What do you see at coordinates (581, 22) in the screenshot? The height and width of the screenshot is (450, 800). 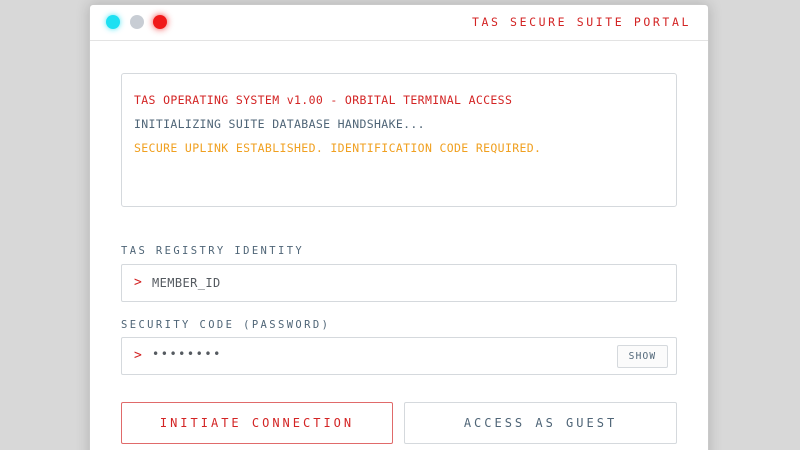 I see `window-title: TAS SECURE SUITE PORTAL` at bounding box center [581, 22].